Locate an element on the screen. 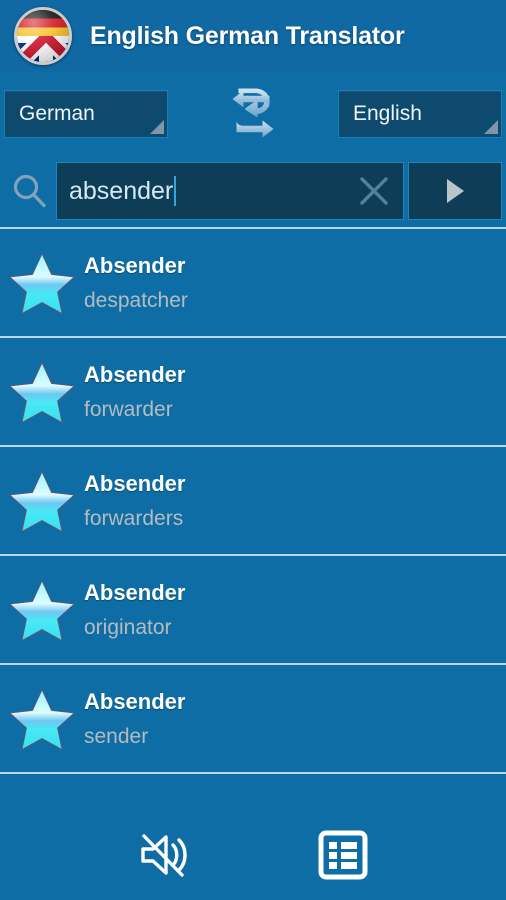  search-submit-button is located at coordinates (455, 191).